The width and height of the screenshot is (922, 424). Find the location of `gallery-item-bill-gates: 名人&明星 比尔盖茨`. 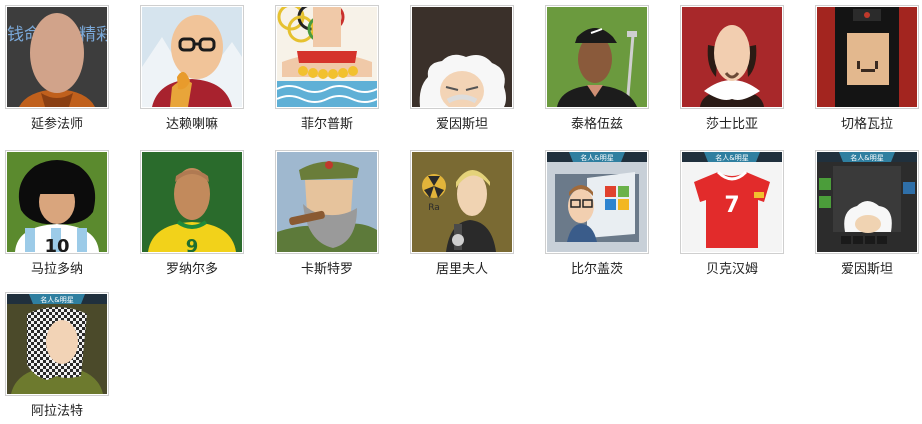

gallery-item-bill-gates: 名人&明星 比尔盖茨 is located at coordinates (597, 214).